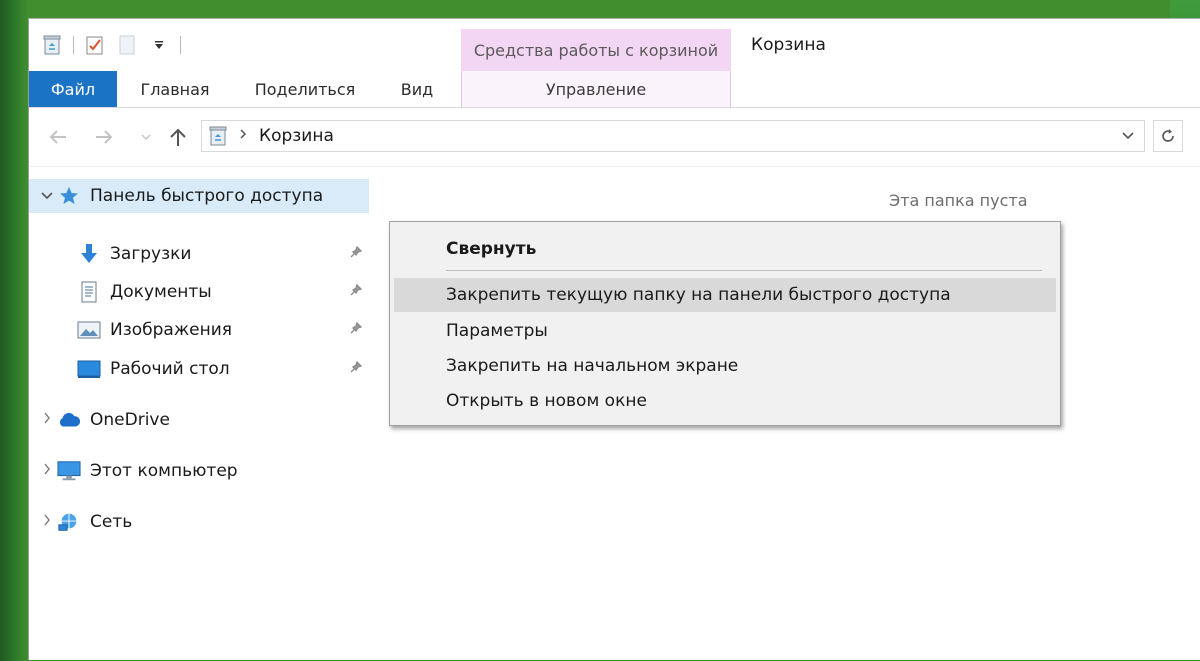 This screenshot has height=661, width=1200. I want to click on menu-item-collapse: Свернуть, so click(725, 249).